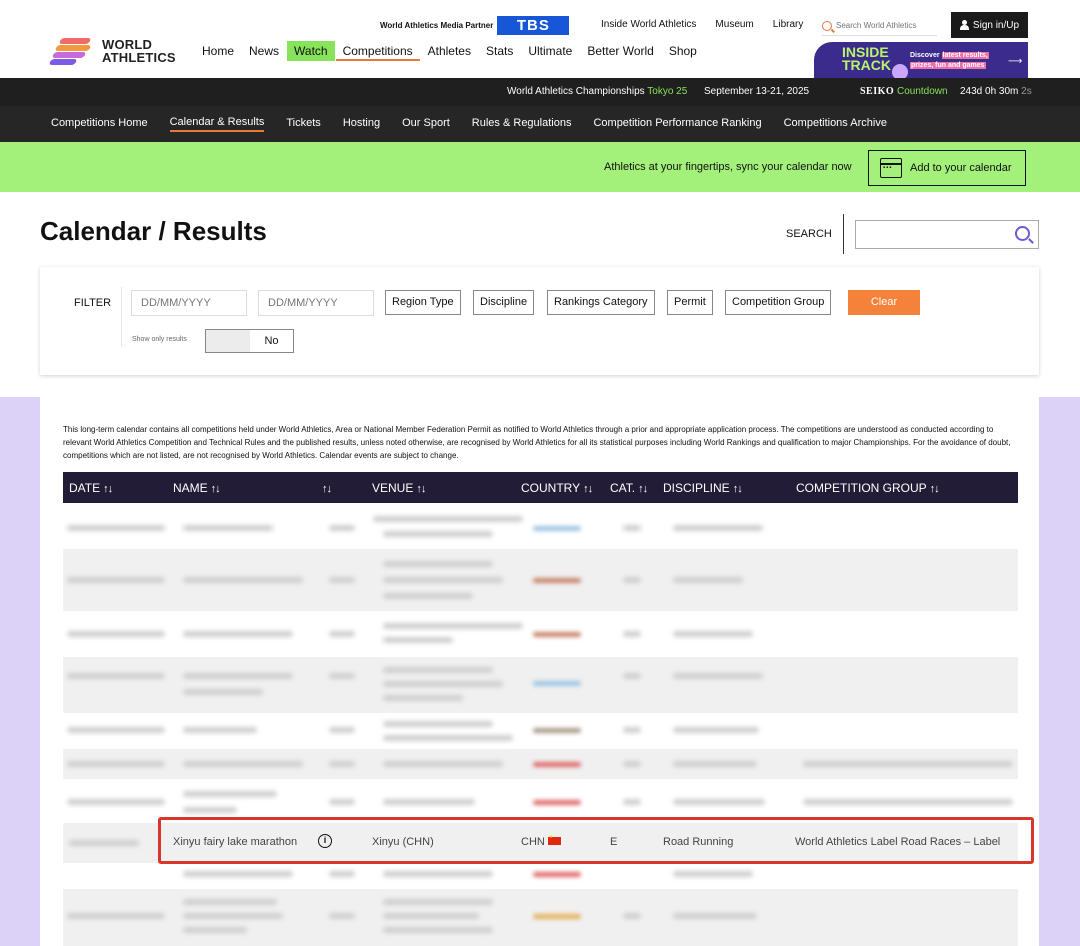  What do you see at coordinates (648, 24) in the screenshot?
I see `util-inside-world-athletics: Inside World Athletics` at bounding box center [648, 24].